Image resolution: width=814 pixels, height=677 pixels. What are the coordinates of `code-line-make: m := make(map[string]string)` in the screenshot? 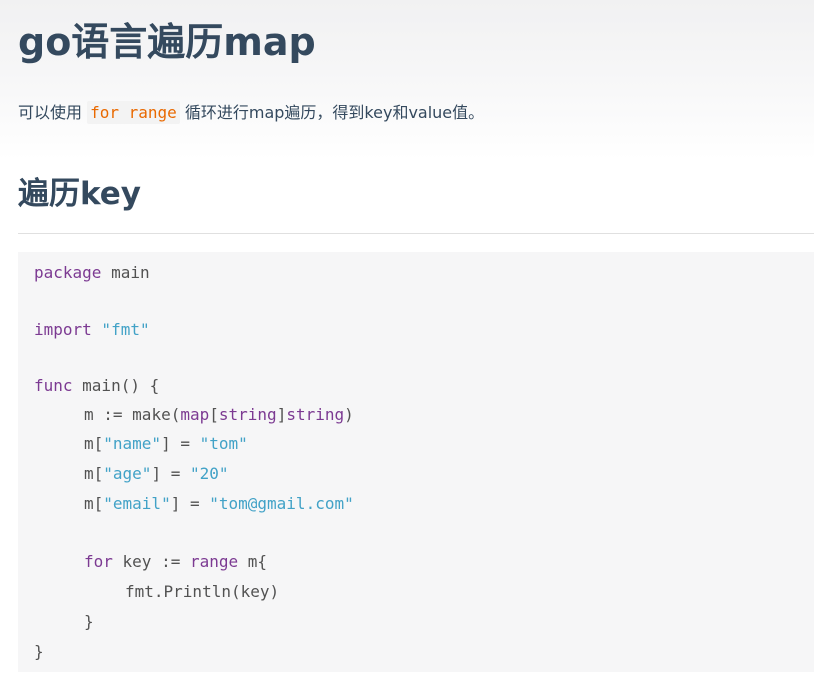 It's located at (219, 415).